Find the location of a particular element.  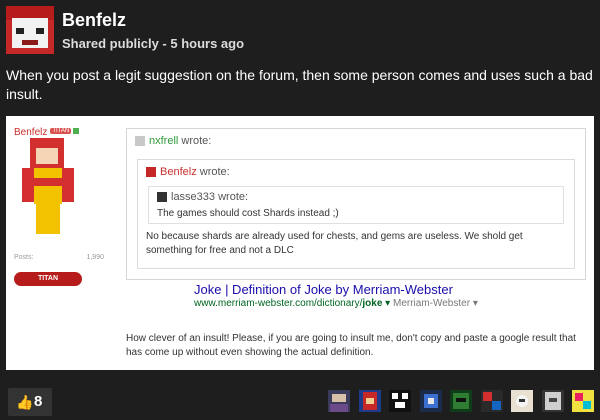

posts-count-row: Posts: 1,990 is located at coordinates (59, 257).